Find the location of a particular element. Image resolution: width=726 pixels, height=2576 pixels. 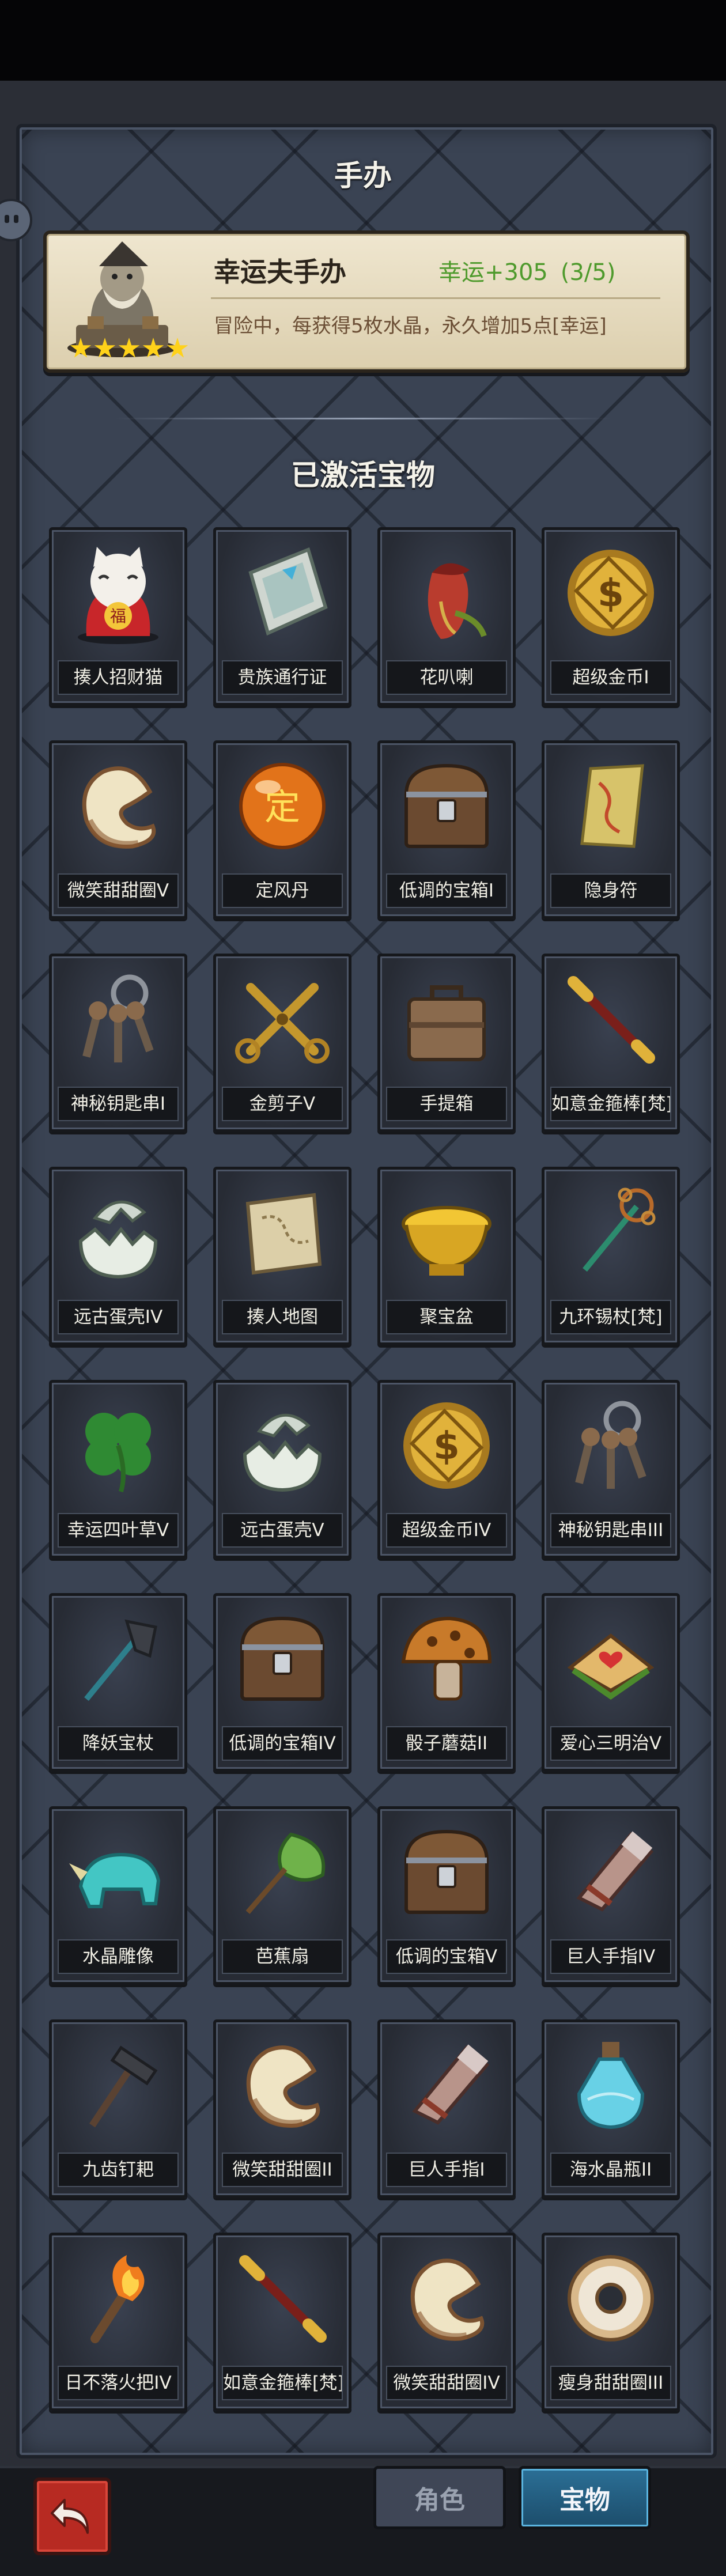

figurine-card: 幸运夫手办 幸运+305 (3/5) 冒险中，每获得5枚水晶，永久增加5点[幸运] is located at coordinates (366, 301).